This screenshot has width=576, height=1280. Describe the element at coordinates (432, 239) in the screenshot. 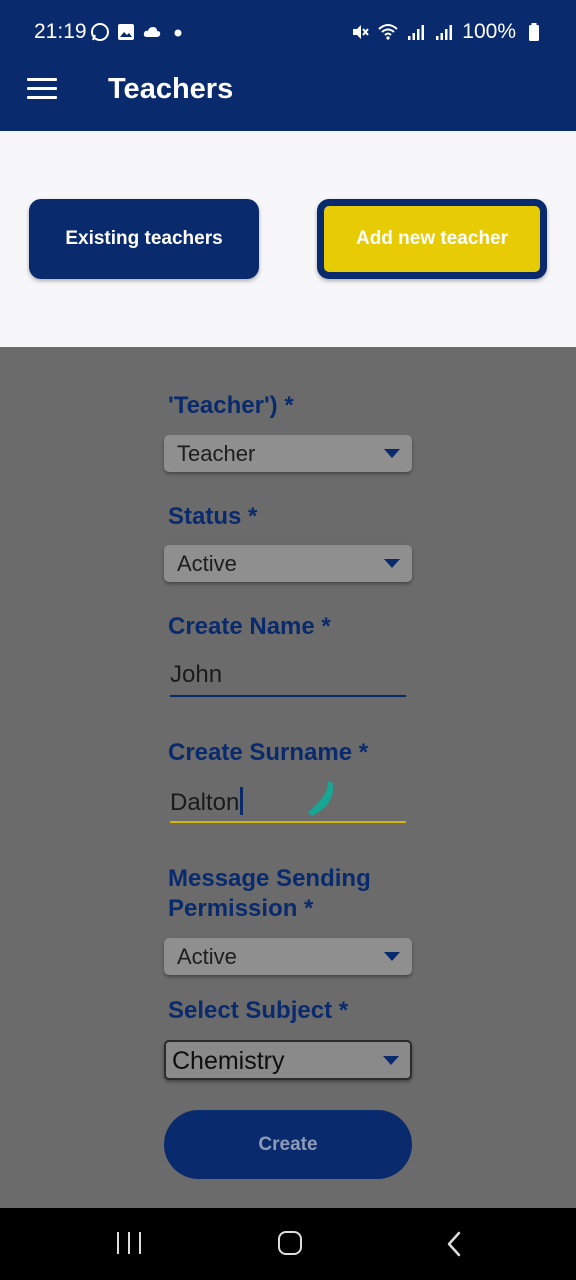

I see `add-new-teacher-button: Add new teacher` at that location.